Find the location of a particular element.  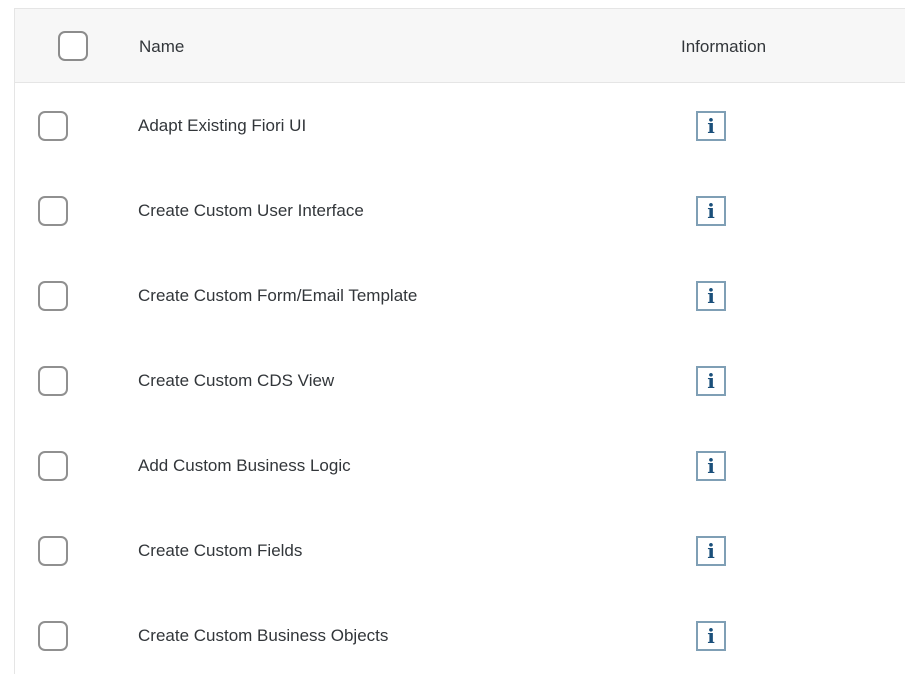

table-row: Create Custom User Interface i is located at coordinates (460, 210).